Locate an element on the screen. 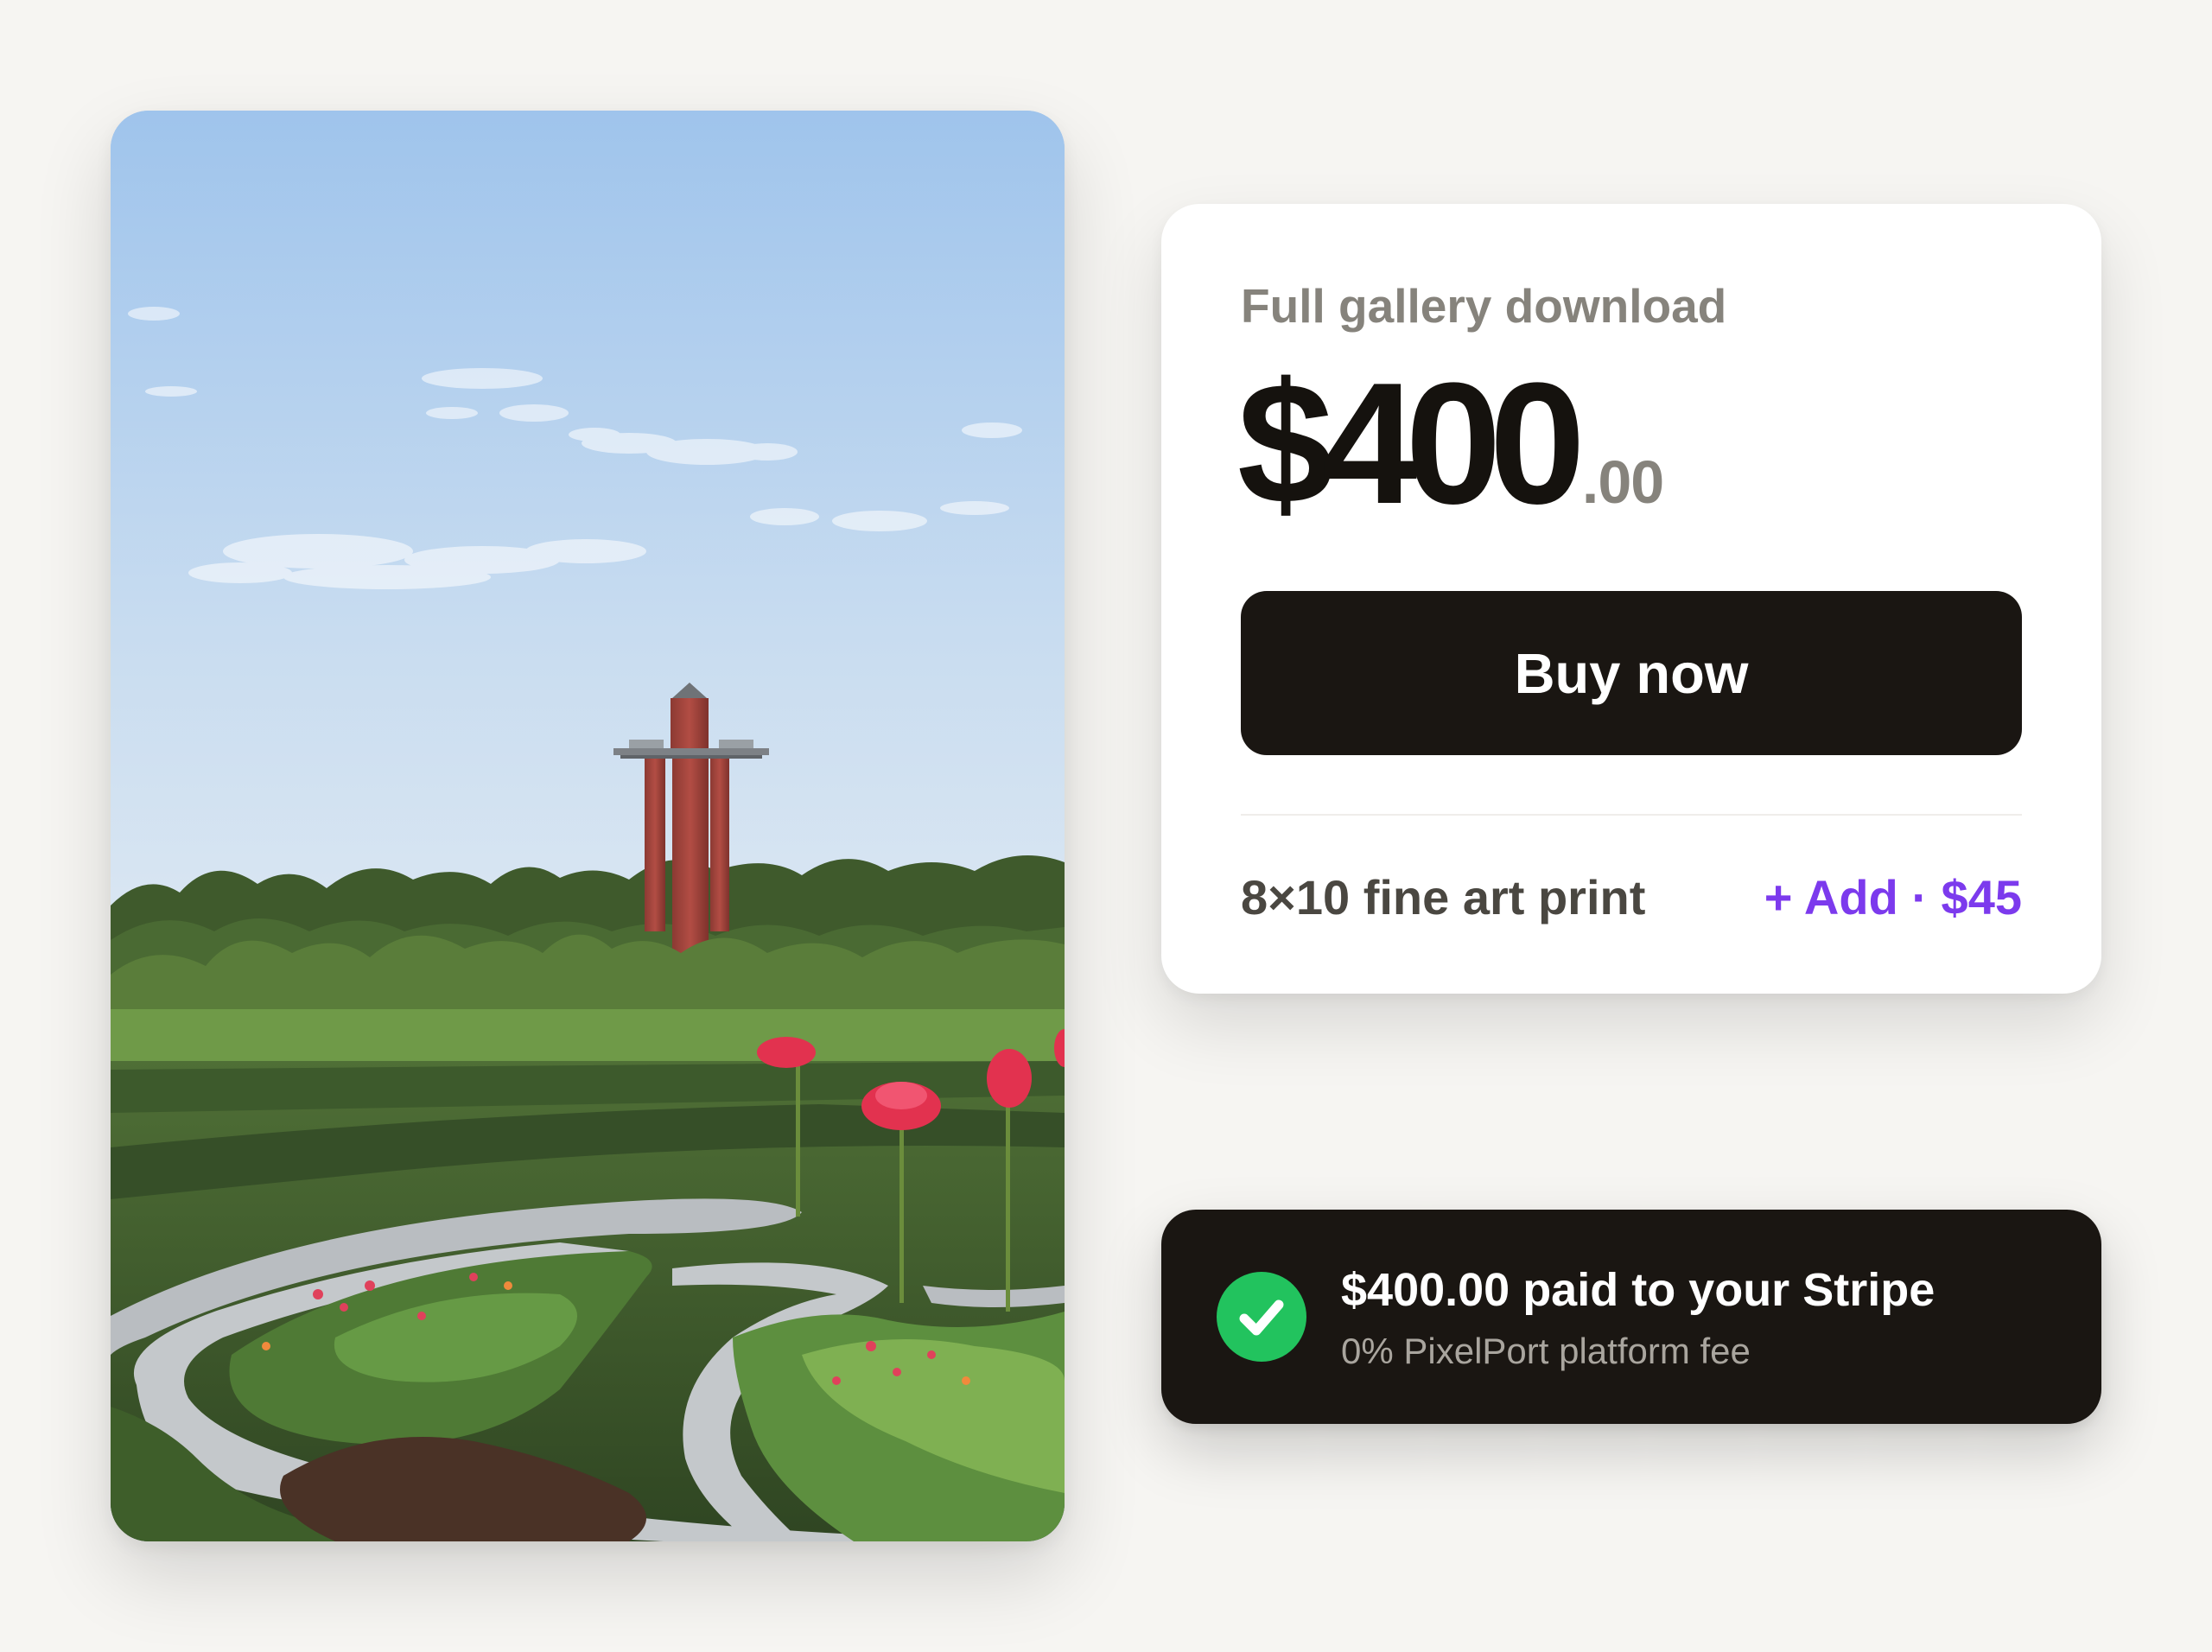 The height and width of the screenshot is (1652, 2212). check-icon is located at coordinates (1261, 1317).